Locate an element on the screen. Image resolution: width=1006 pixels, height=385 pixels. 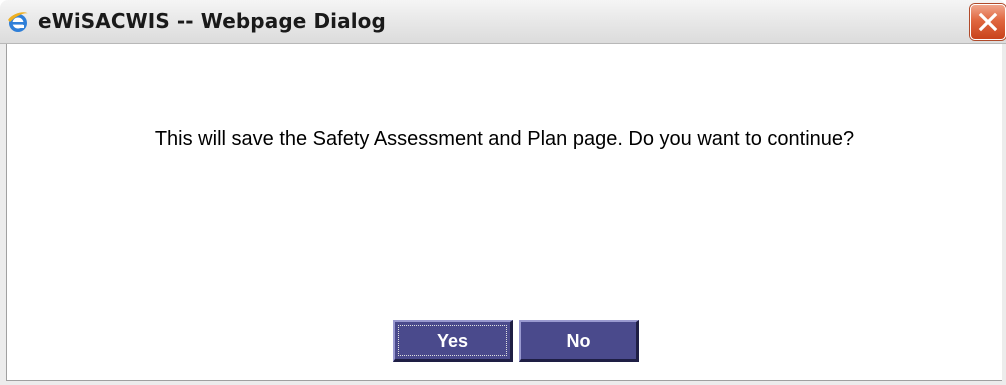
ie-icon is located at coordinates (18, 22).